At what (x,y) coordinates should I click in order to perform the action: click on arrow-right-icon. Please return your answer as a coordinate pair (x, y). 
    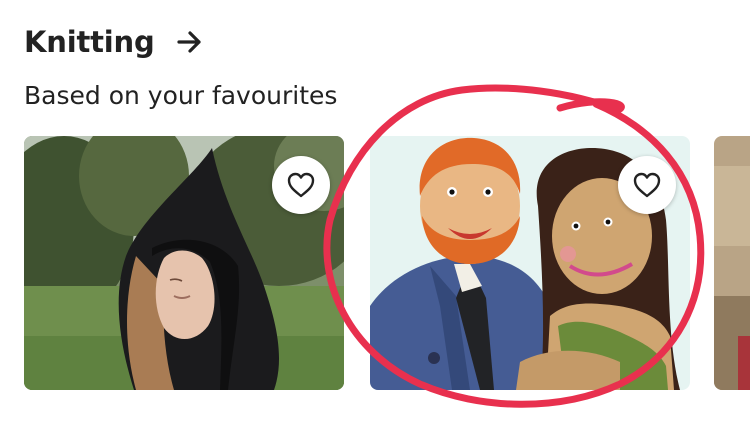
    Looking at the image, I should click on (189, 42).